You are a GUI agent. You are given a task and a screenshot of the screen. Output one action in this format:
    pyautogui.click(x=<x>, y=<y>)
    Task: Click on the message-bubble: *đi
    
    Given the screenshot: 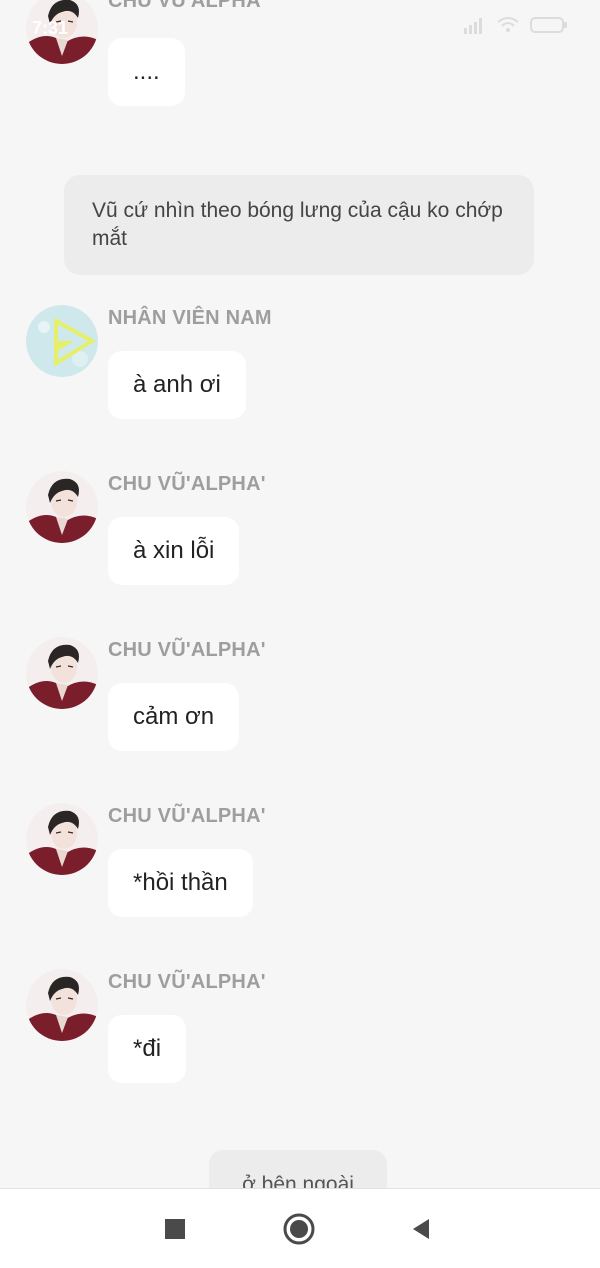 What is the action you would take?
    pyautogui.click(x=147, y=1049)
    